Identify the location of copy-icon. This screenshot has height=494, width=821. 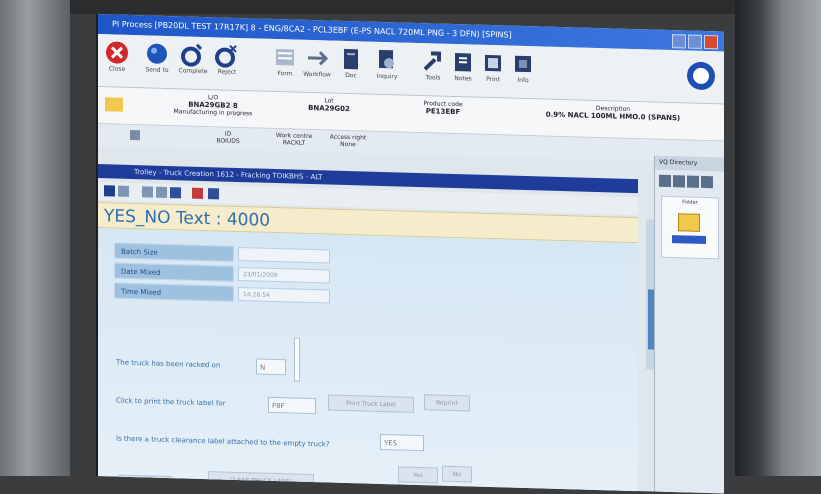
(123, 191).